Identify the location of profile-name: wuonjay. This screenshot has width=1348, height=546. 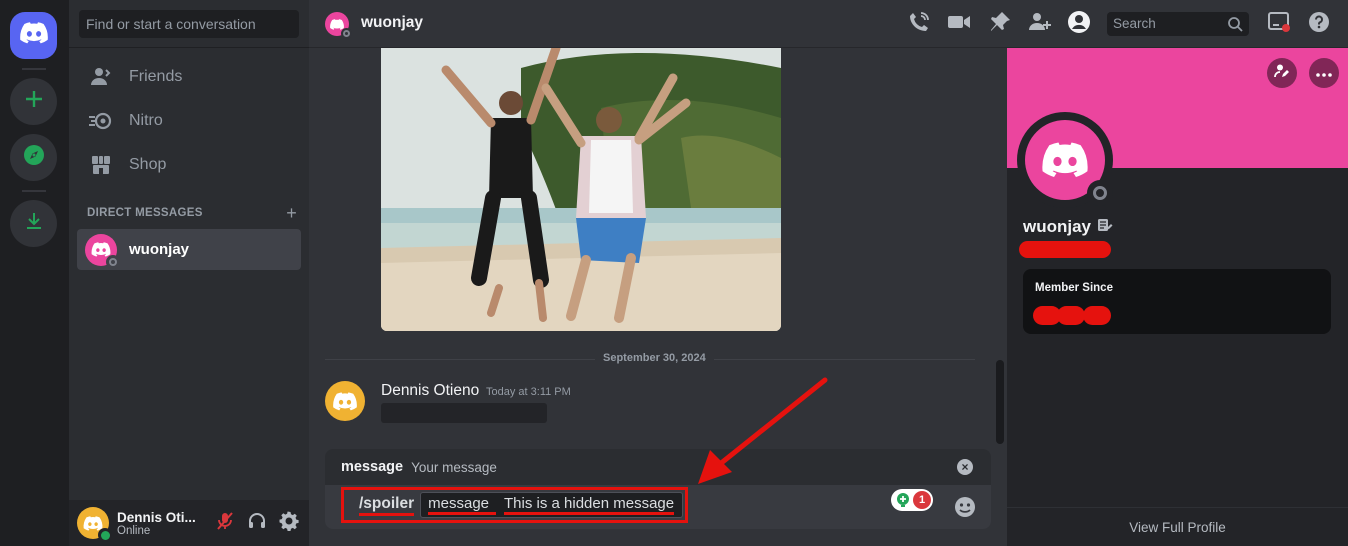
(1057, 226).